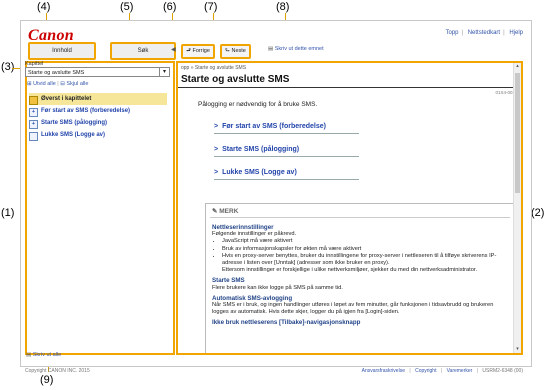 The image size is (547, 390). I want to click on prev-icon: ⮐, so click(188, 51).